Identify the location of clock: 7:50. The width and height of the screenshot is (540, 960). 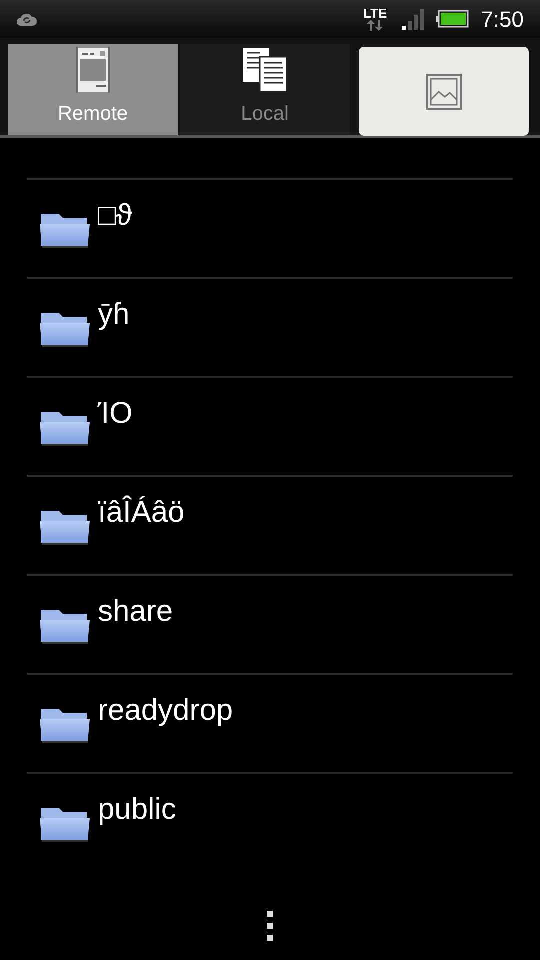
(502, 20).